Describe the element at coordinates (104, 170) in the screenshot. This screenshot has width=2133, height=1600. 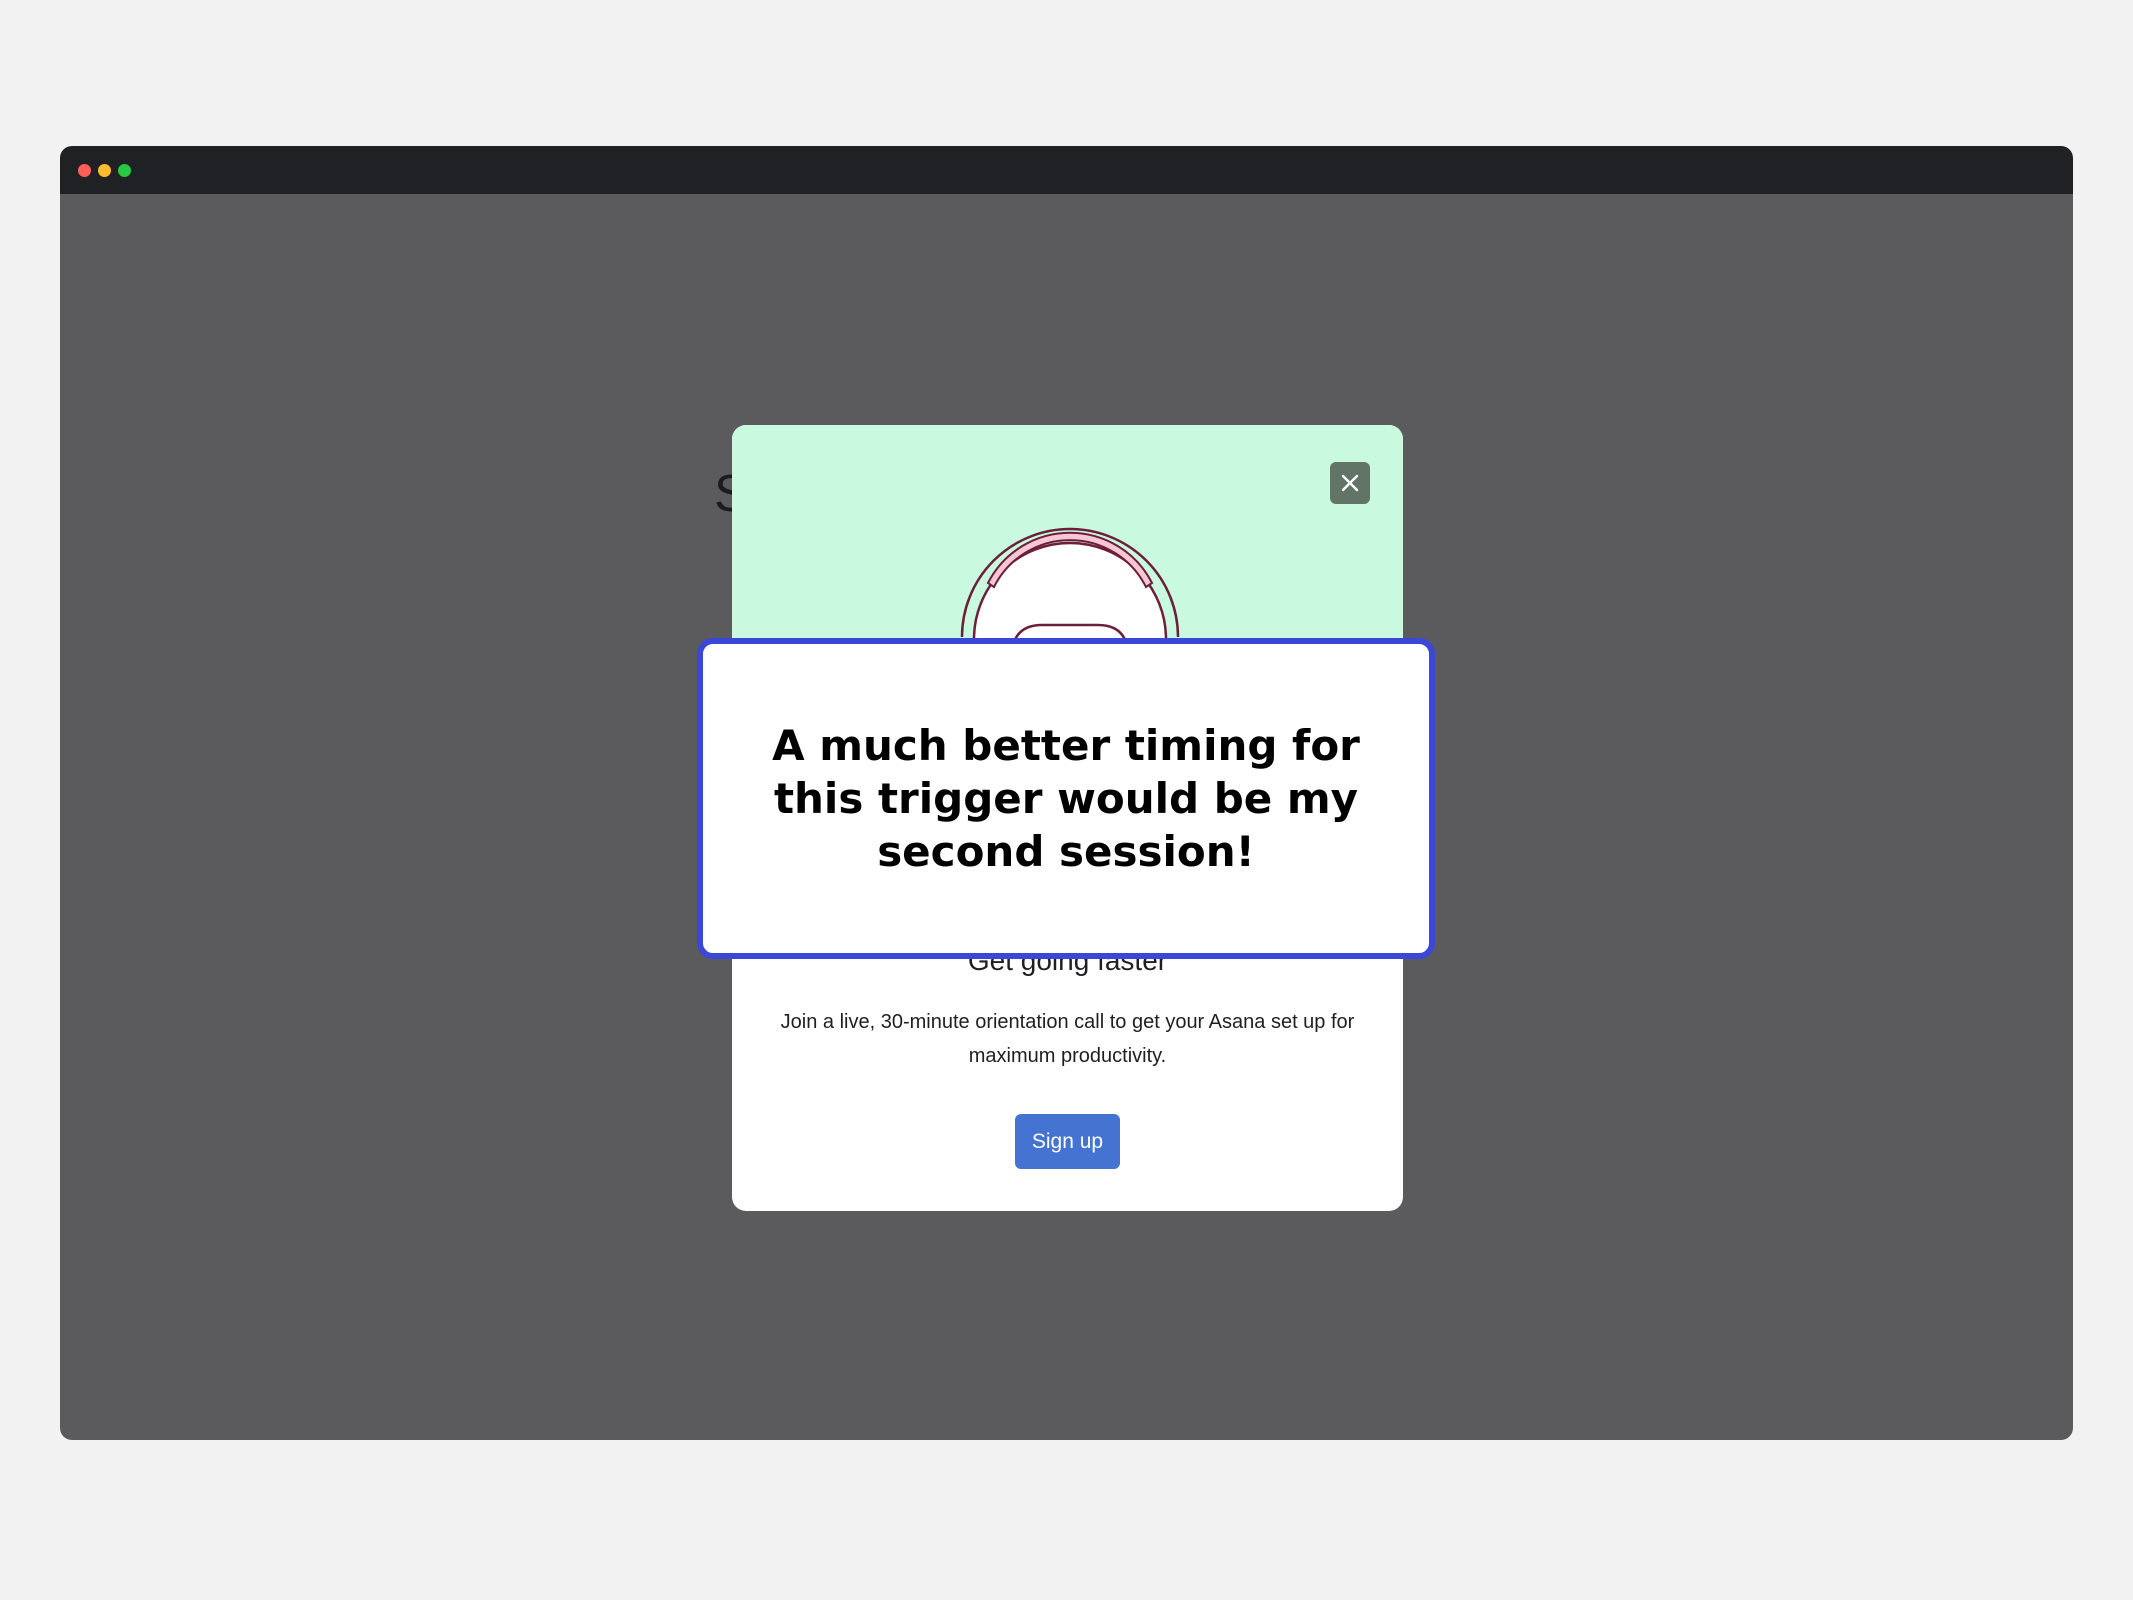
I see `window-minimize-control` at that location.